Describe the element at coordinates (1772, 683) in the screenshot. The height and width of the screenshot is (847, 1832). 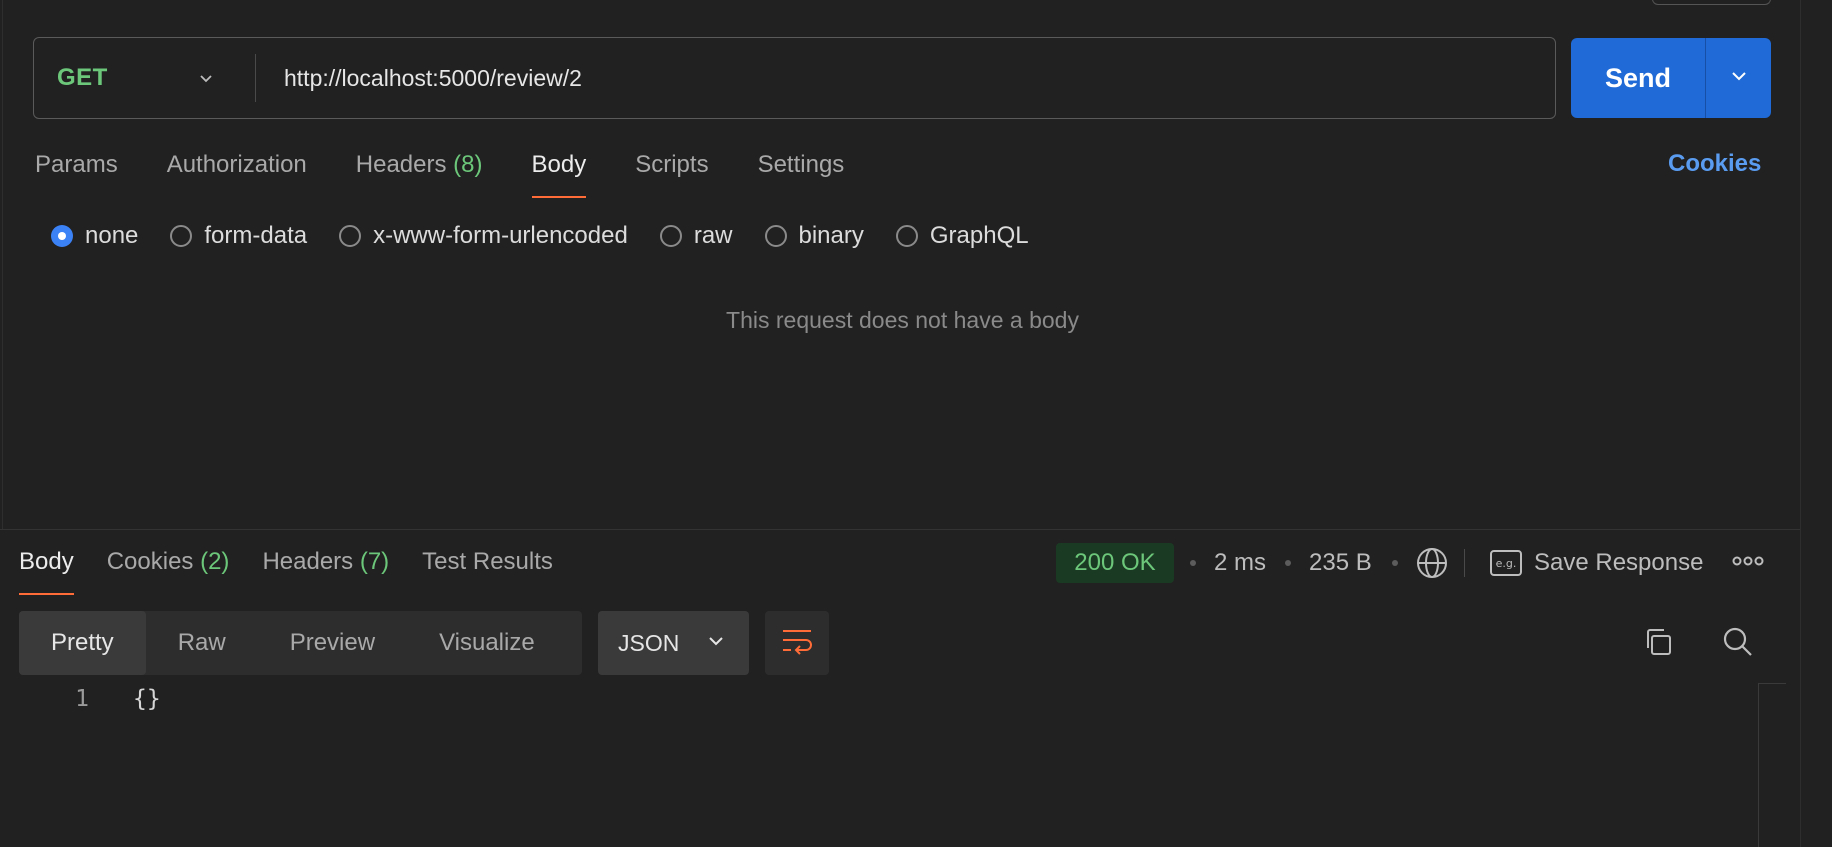
I see `editor-gutter-edge` at that location.